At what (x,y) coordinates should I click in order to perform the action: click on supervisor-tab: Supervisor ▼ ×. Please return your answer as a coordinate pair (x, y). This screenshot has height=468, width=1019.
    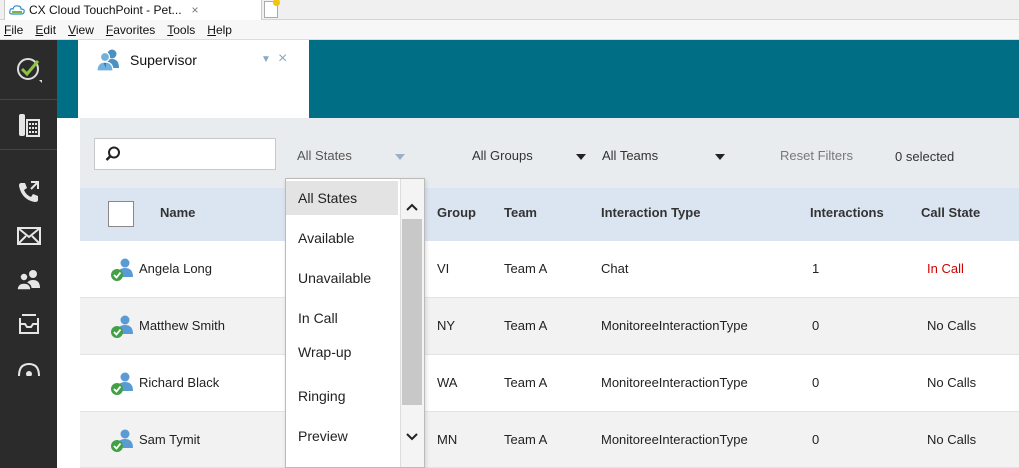
    Looking at the image, I should click on (193, 79).